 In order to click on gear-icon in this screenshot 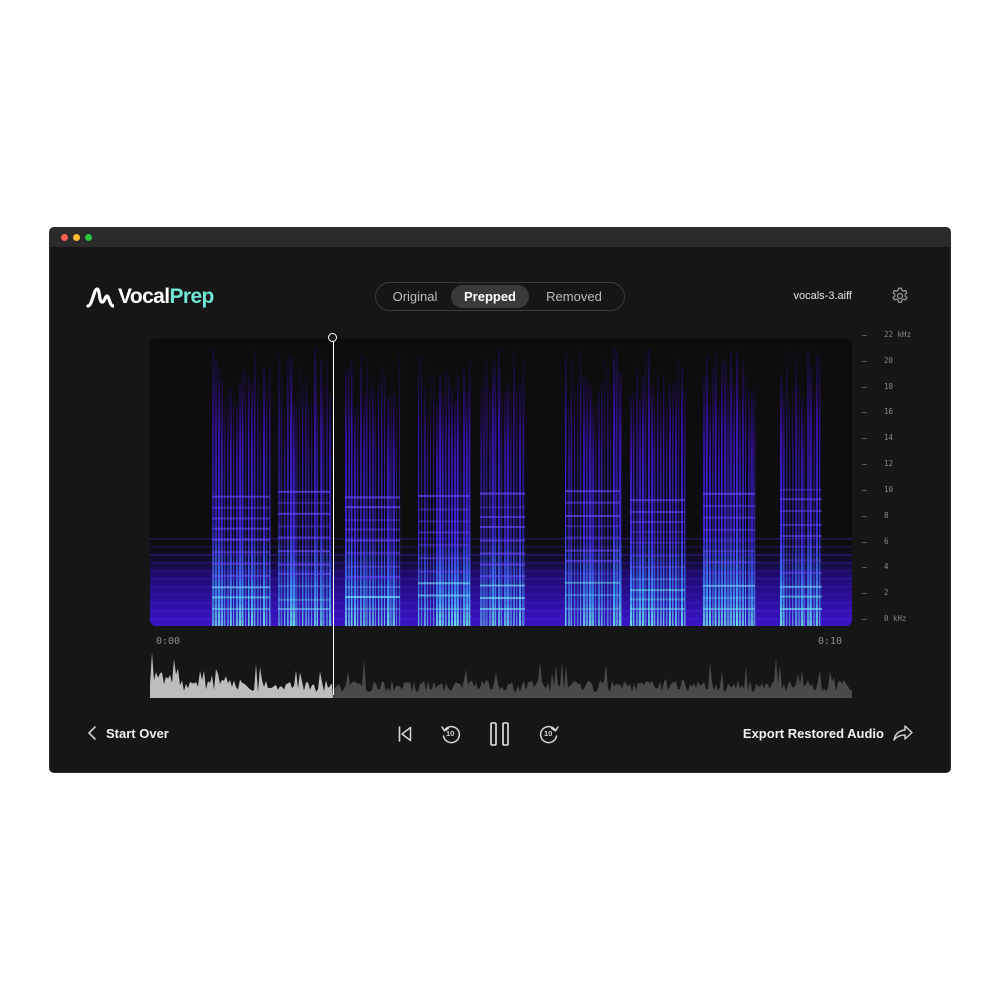, I will do `click(900, 296)`.